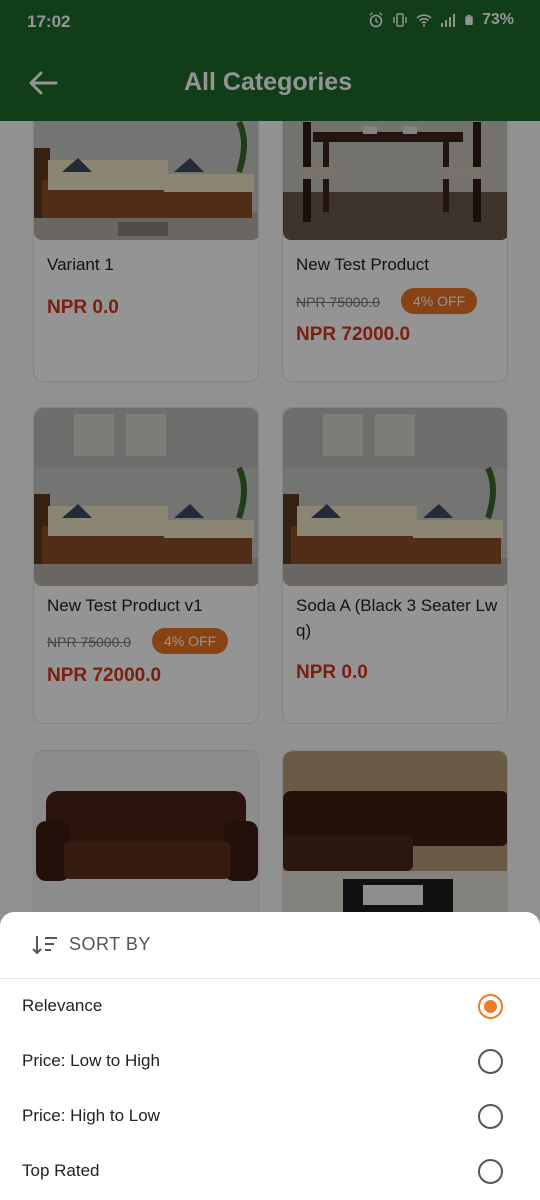  I want to click on sort-option-label: Price: Low to High, so click(91, 1060).